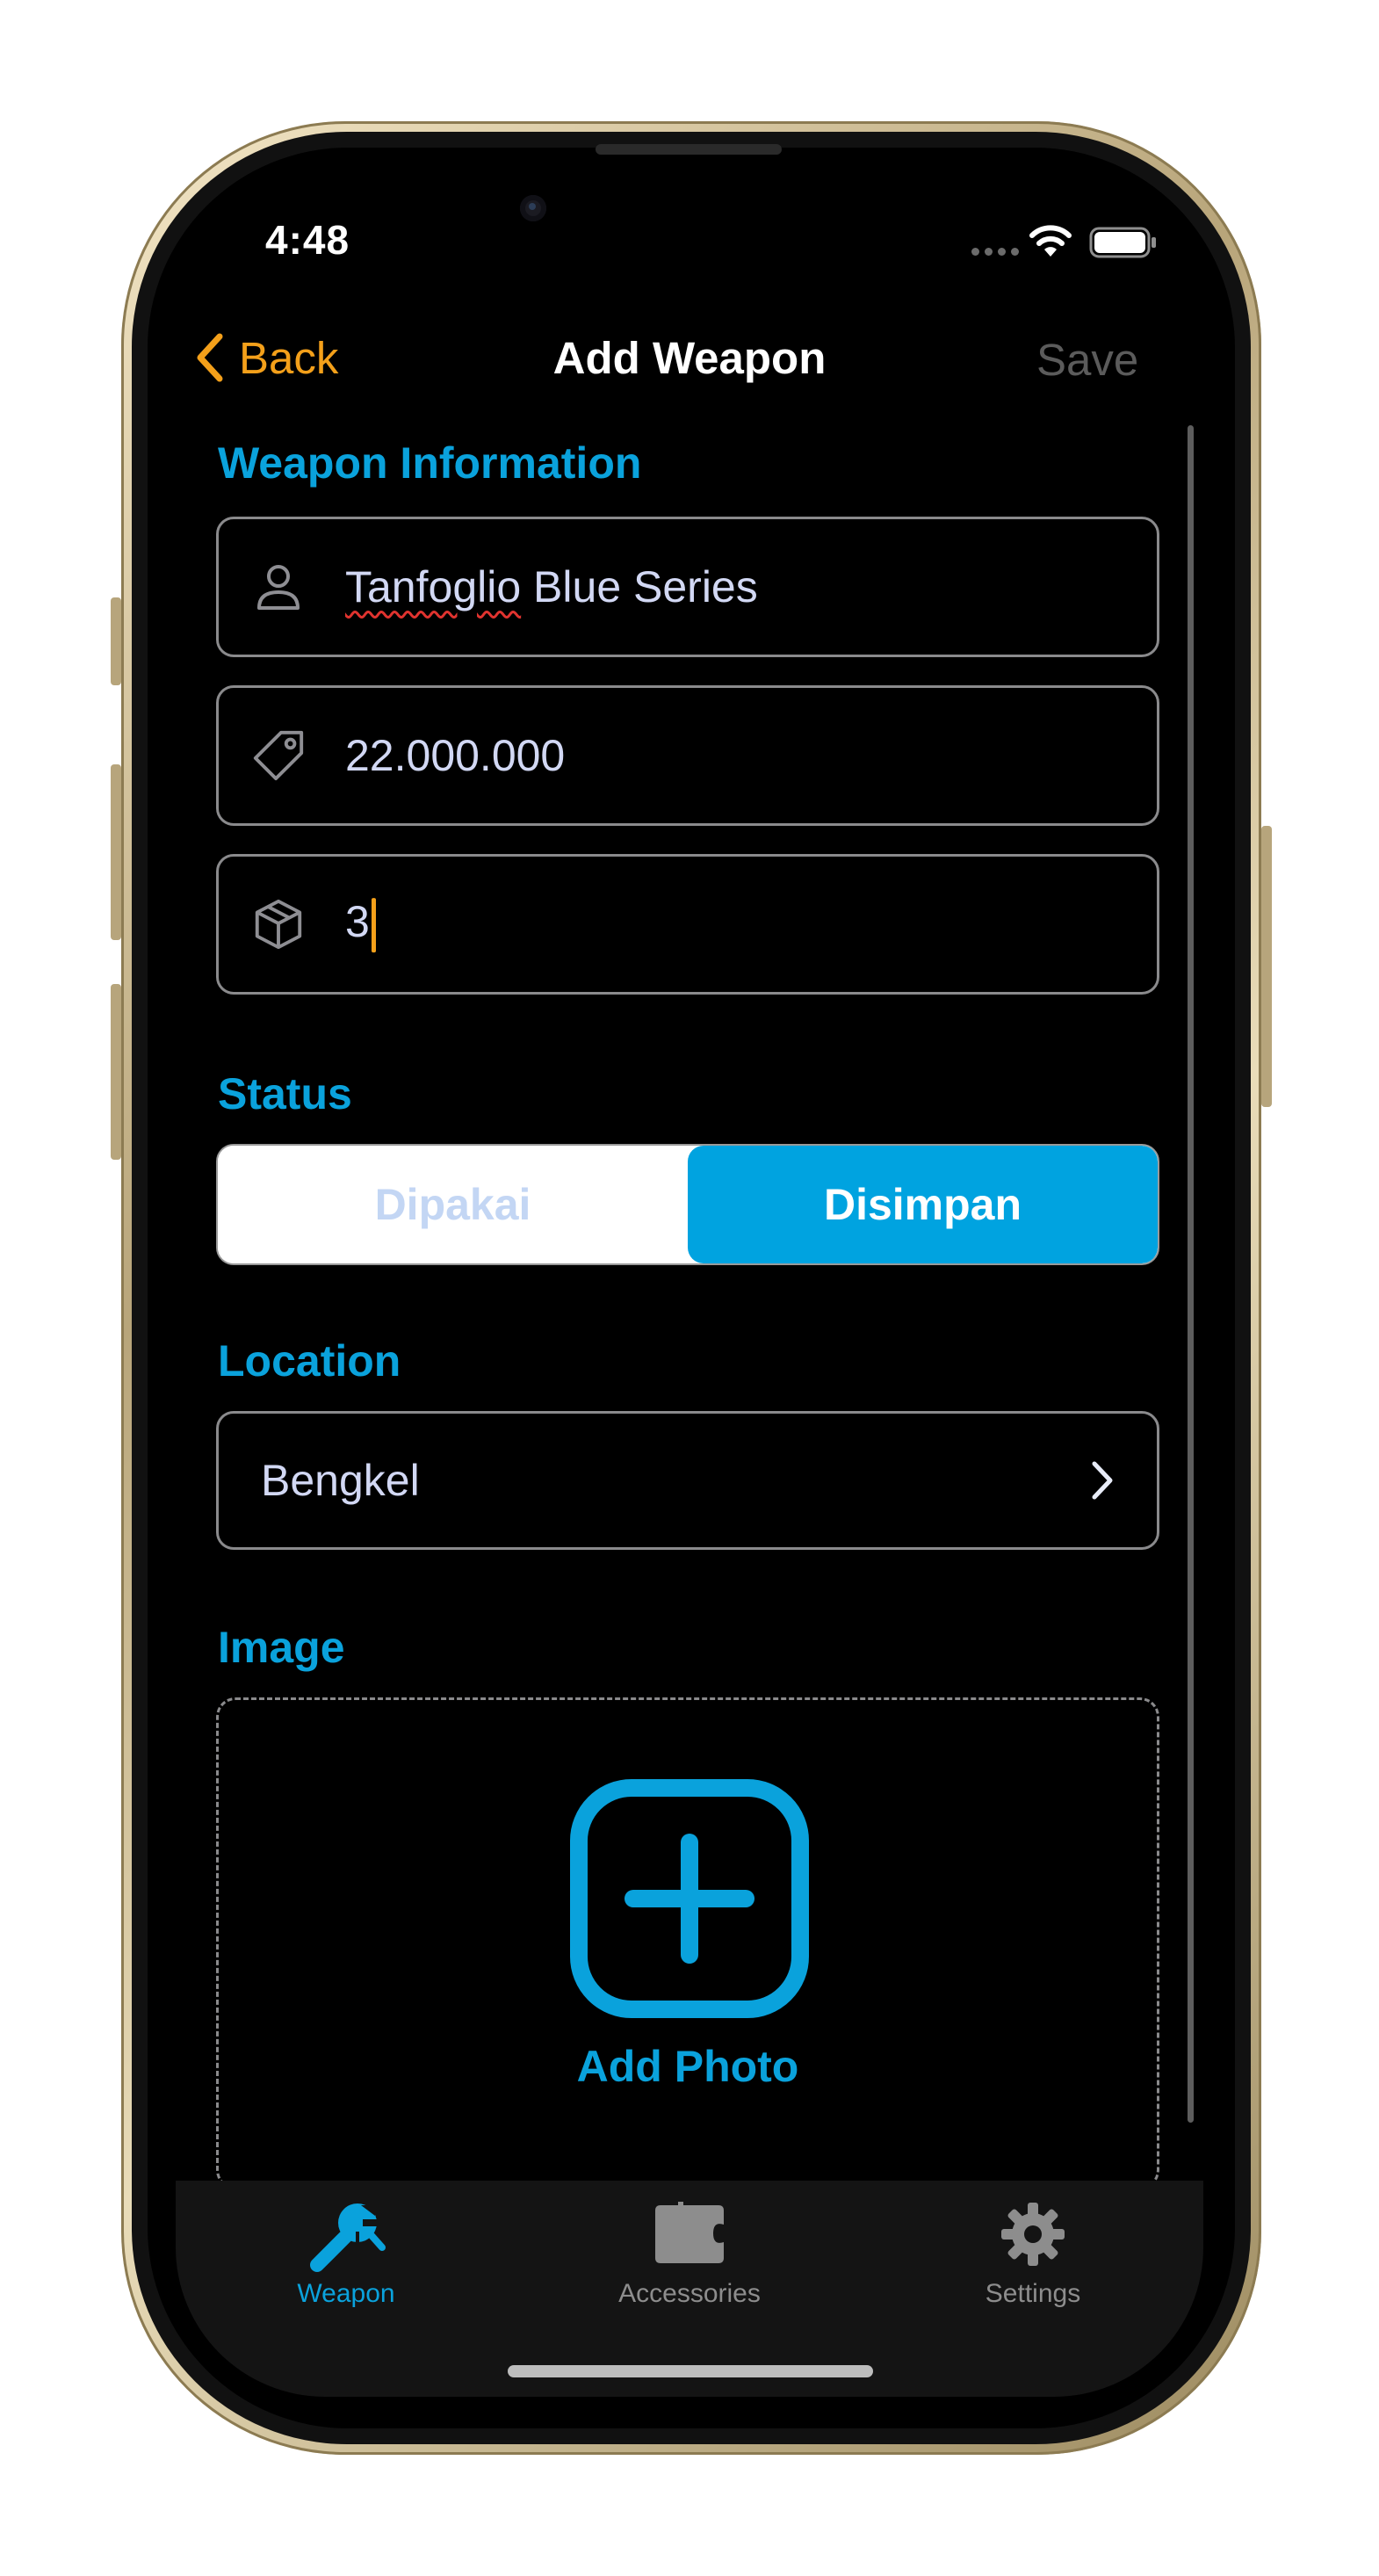  I want to click on chevron-left-icon, so click(210, 357).